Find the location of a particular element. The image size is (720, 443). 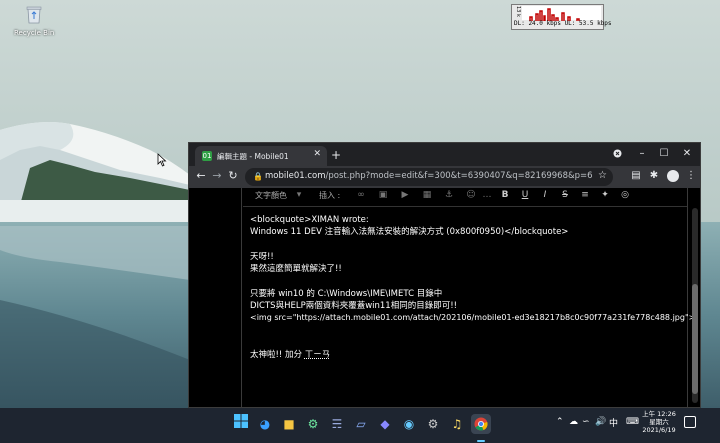

recycle-bin-label: Recycle Bin is located at coordinates (34, 33).